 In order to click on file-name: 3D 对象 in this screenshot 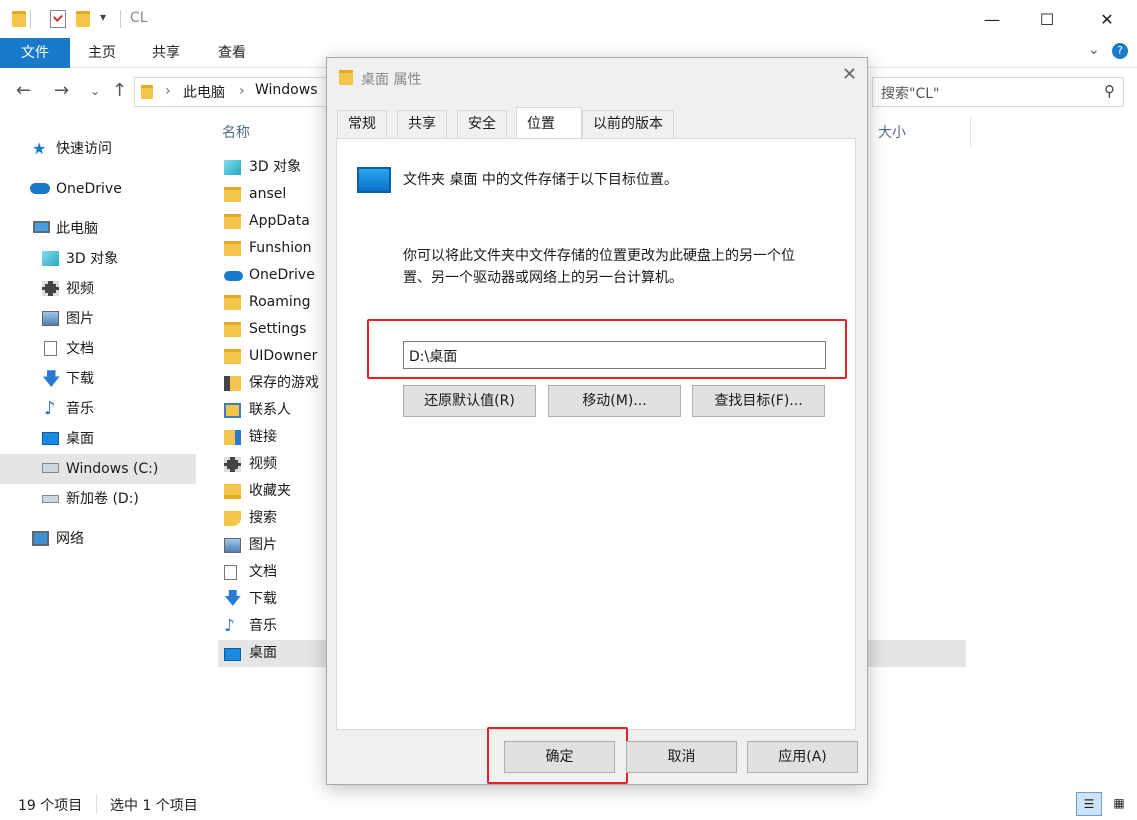, I will do `click(275, 167)`.